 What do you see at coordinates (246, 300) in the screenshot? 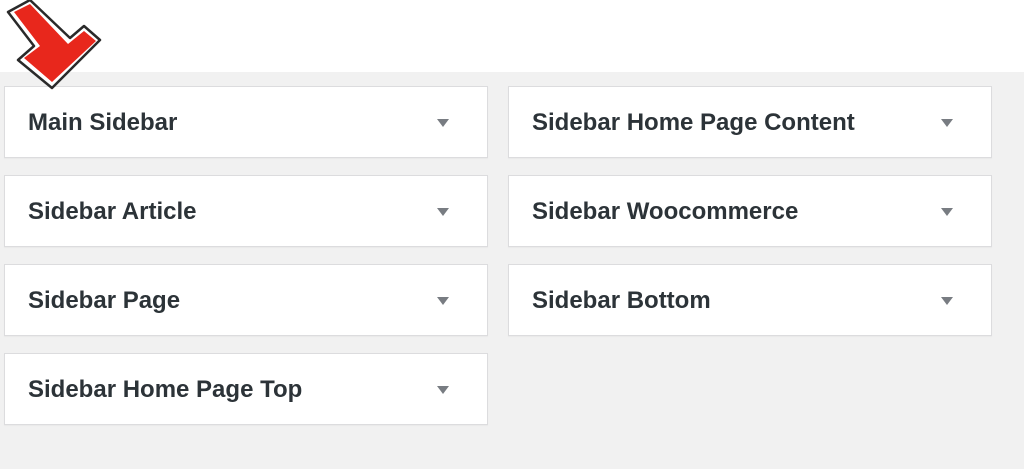
I see `widget-area-page: Sidebar Page` at bounding box center [246, 300].